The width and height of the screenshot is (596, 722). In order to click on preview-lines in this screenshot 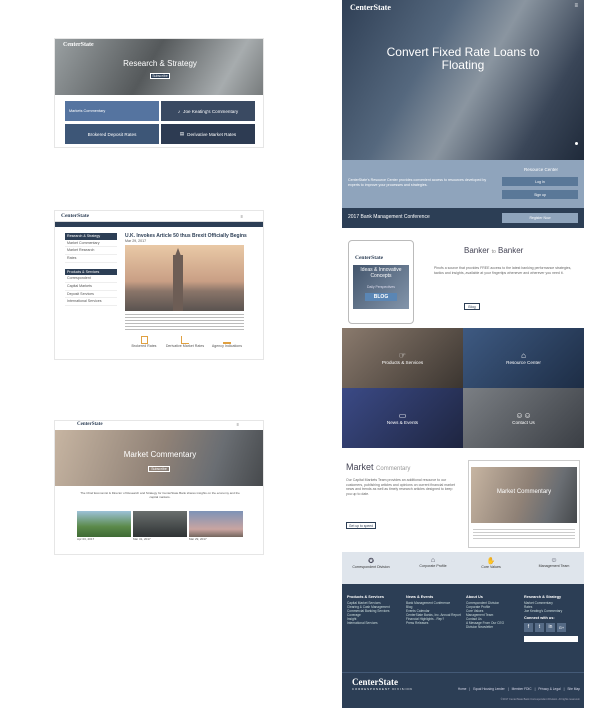, I will do `click(524, 535)`.